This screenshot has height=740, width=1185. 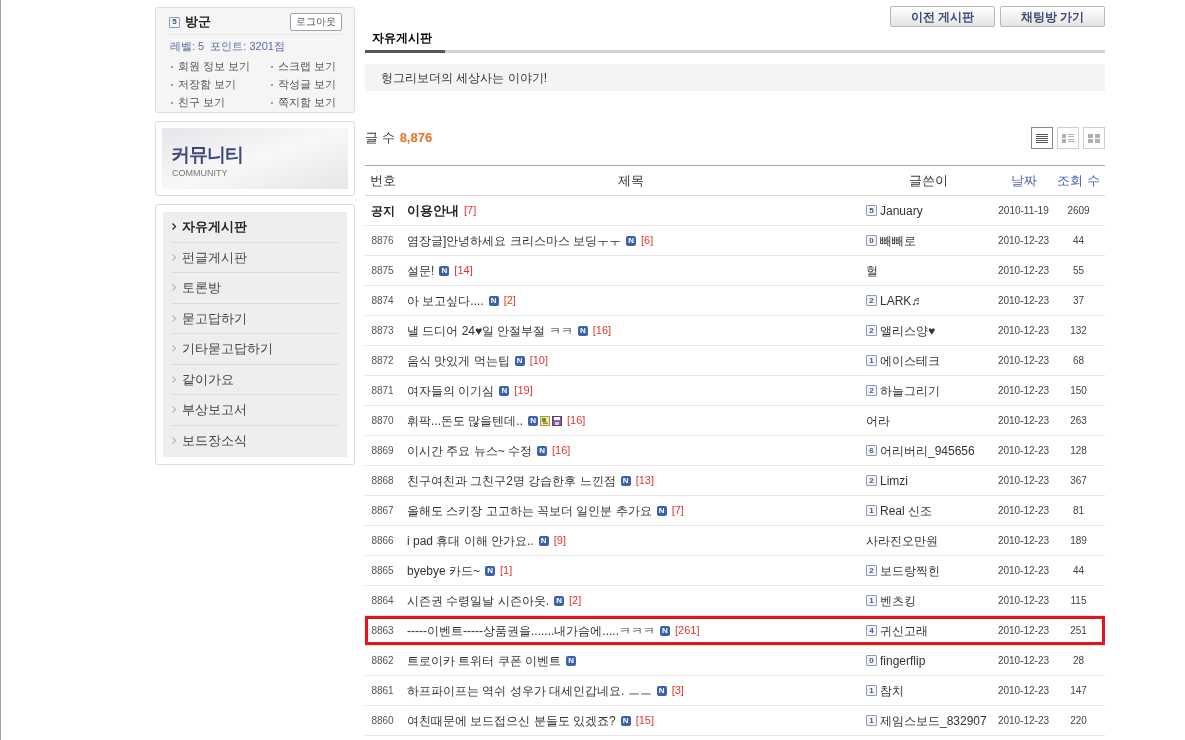 I want to click on sidebar-item: 토론방, so click(x=255, y=288).